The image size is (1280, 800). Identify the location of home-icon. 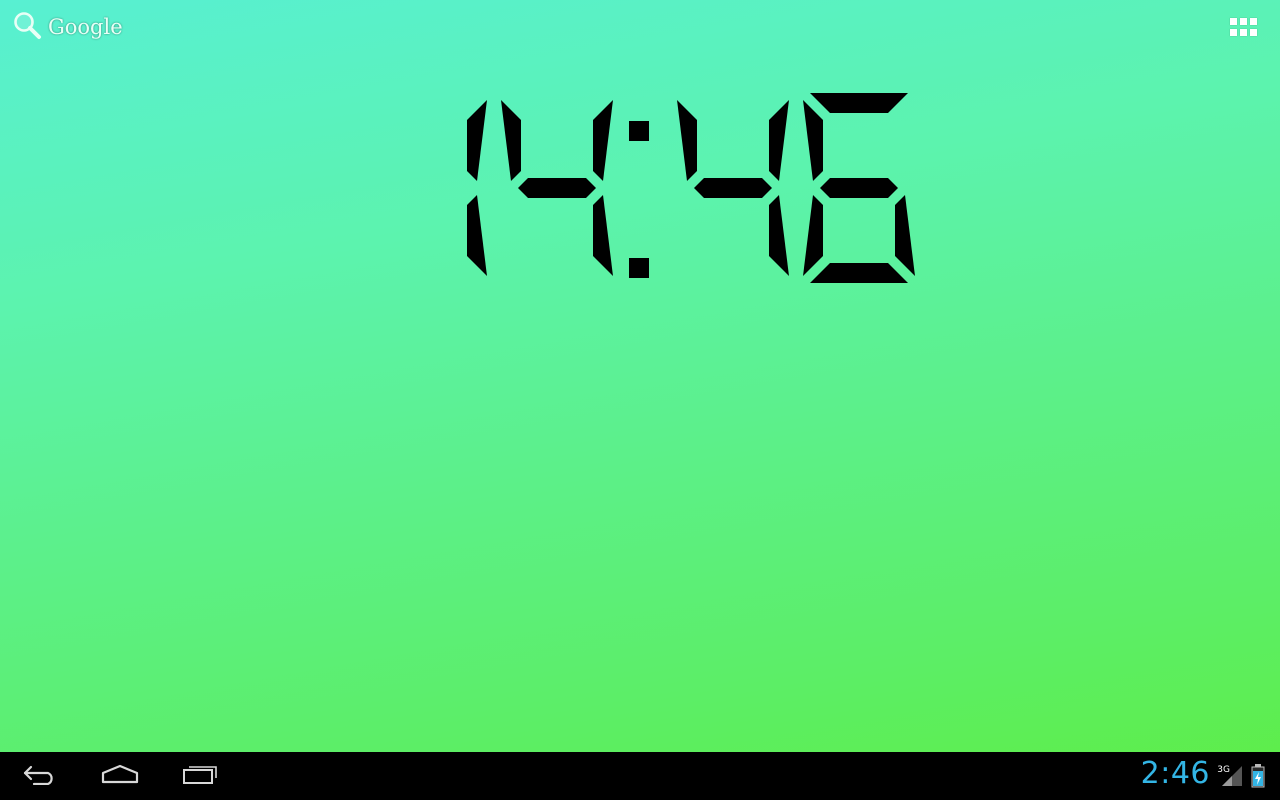
(120, 776).